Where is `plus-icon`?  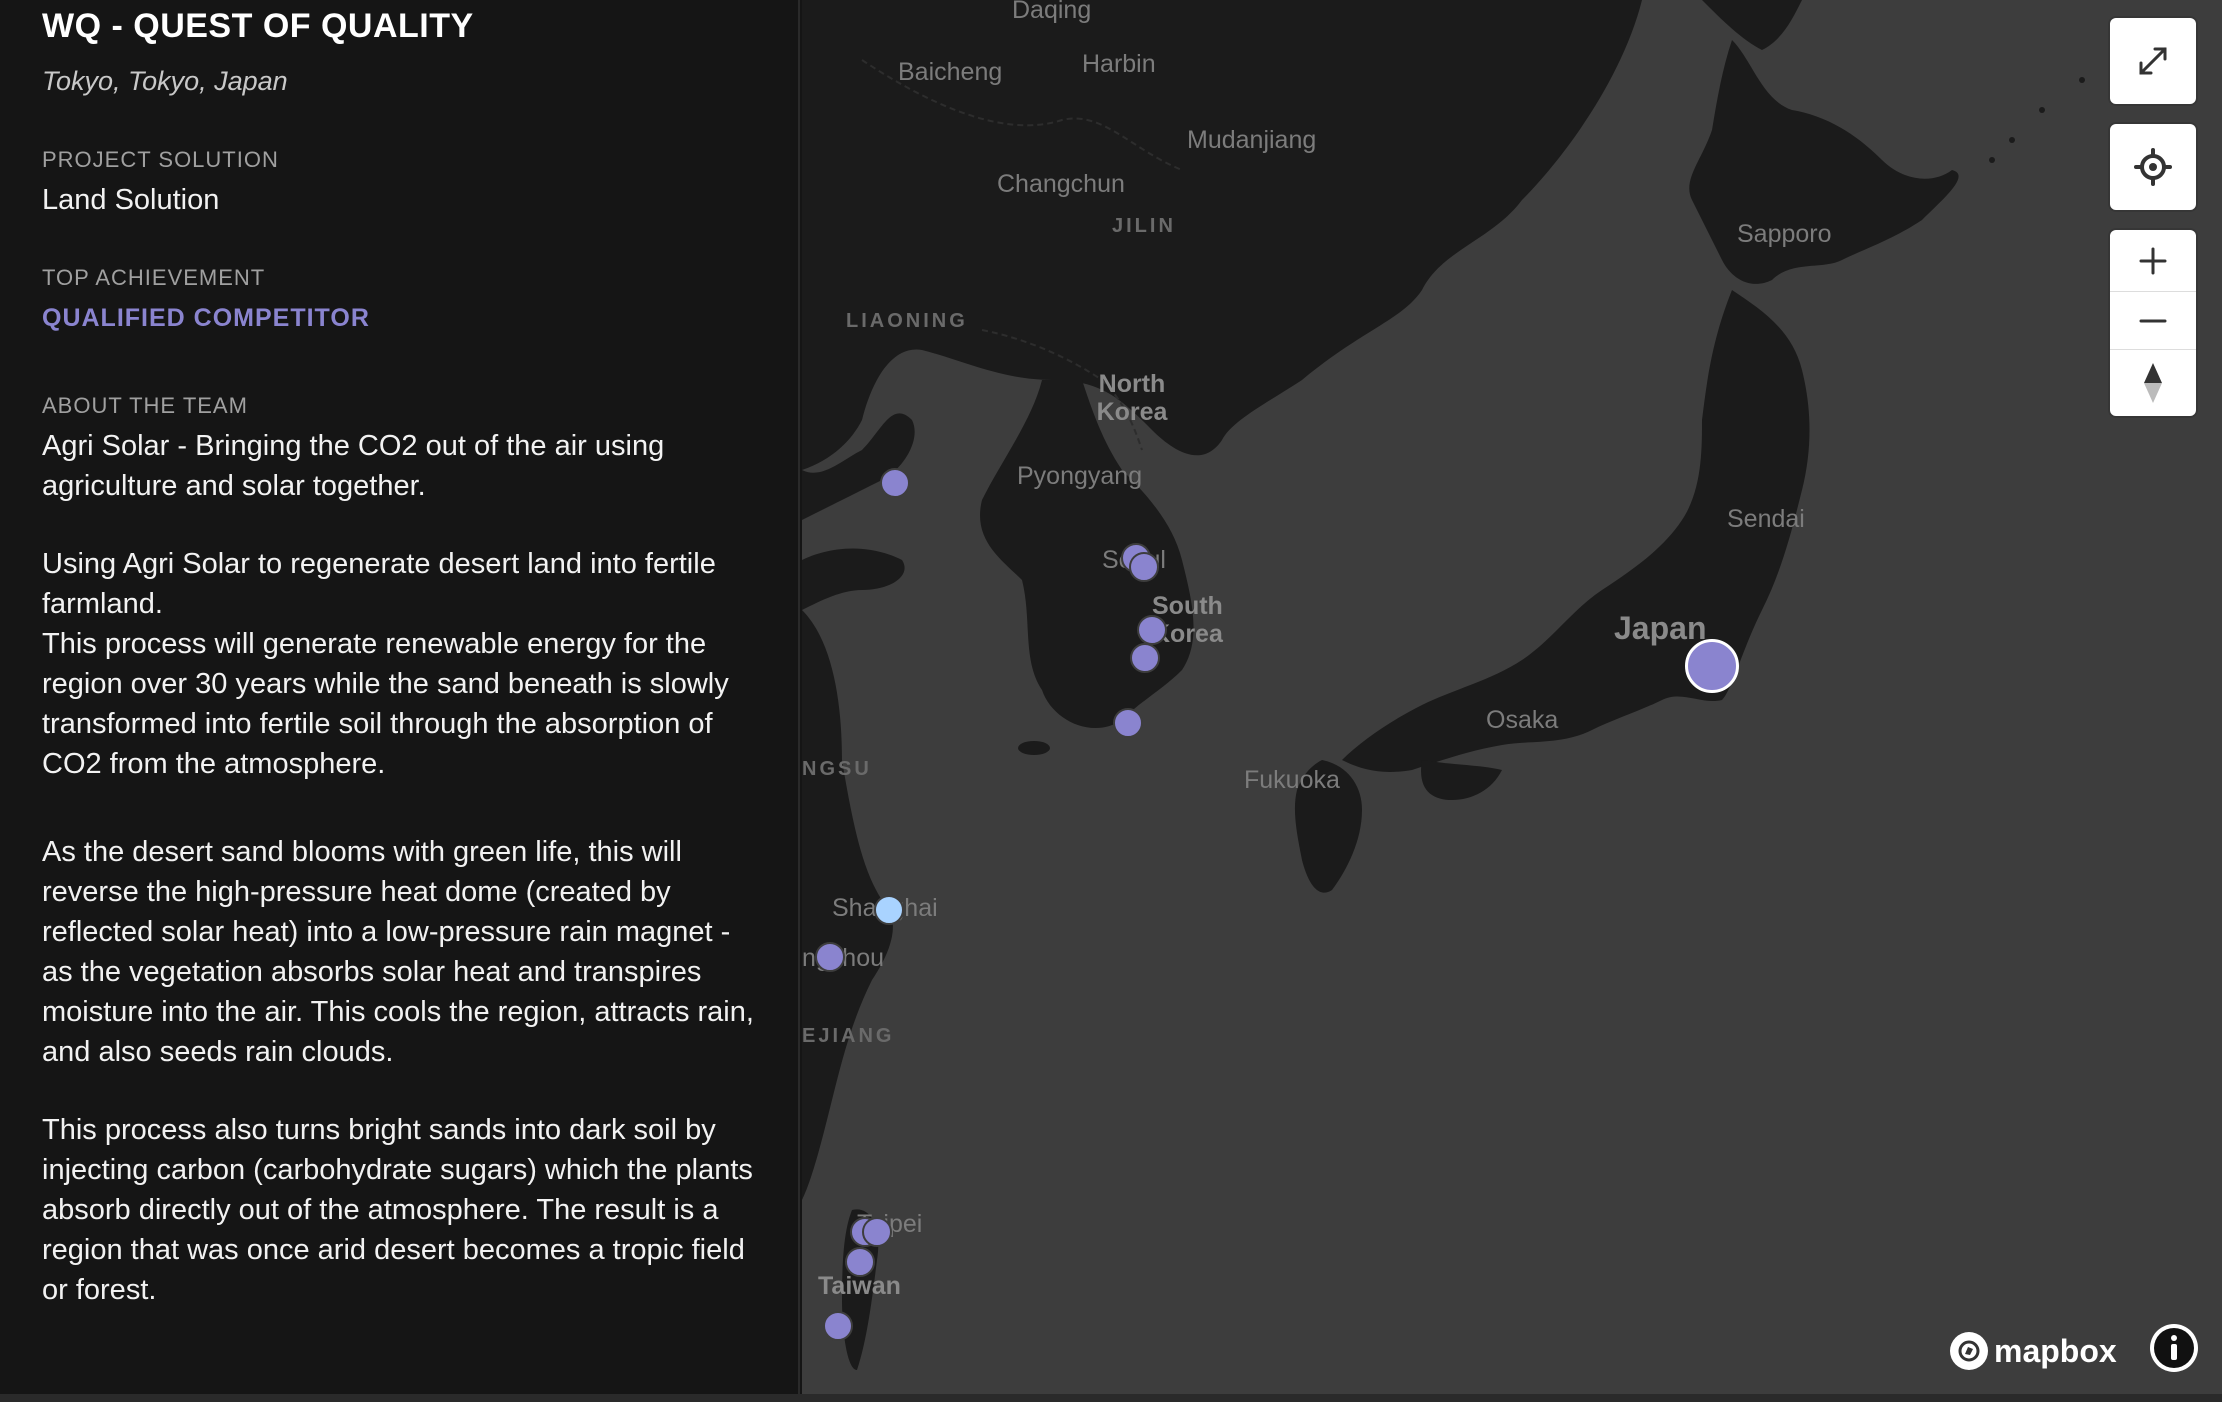
plus-icon is located at coordinates (2153, 260).